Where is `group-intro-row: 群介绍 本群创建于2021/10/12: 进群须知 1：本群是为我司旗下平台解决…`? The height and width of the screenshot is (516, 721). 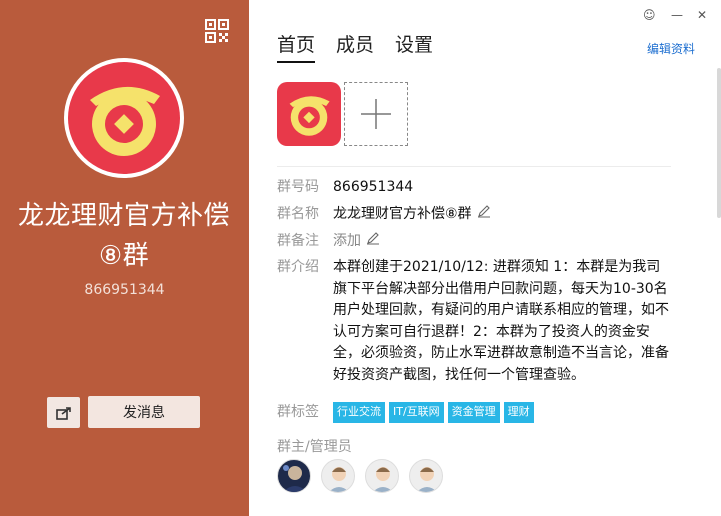
group-intro-row: 群介绍 本群创建于2021/10/12: 进群须知 1：本群是为我司旗下平台解决… is located at coordinates (473, 321).